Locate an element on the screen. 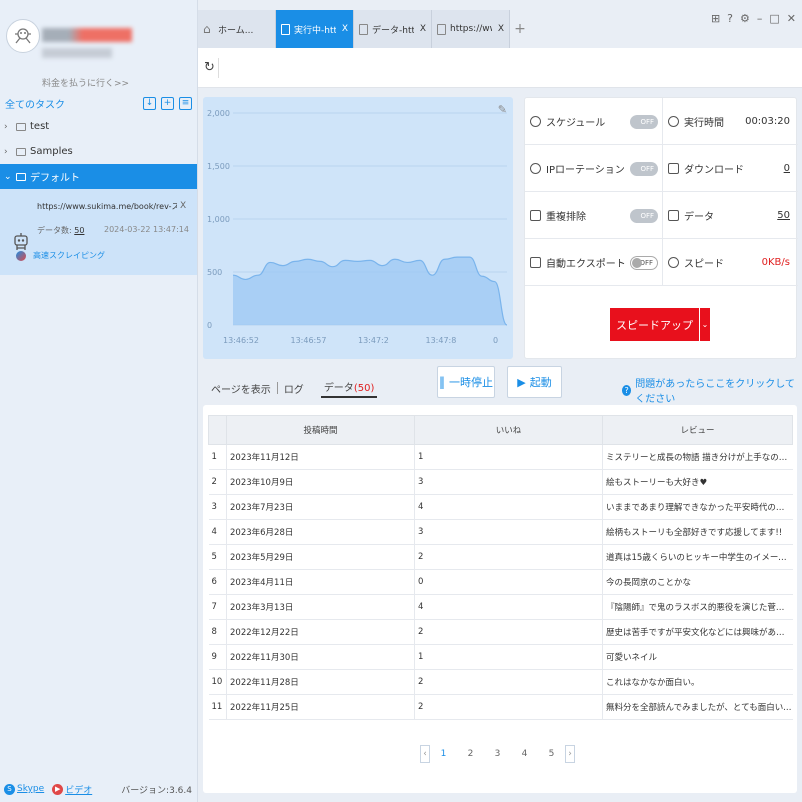 Image resolution: width=802 pixels, height=802 pixels. maximize-icon: □ is located at coordinates (774, 18).